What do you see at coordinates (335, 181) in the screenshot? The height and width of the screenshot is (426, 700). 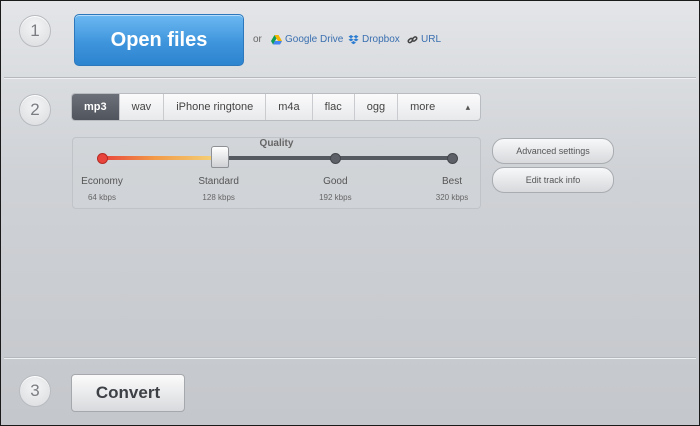 I see `quality-level-label: Good` at bounding box center [335, 181].